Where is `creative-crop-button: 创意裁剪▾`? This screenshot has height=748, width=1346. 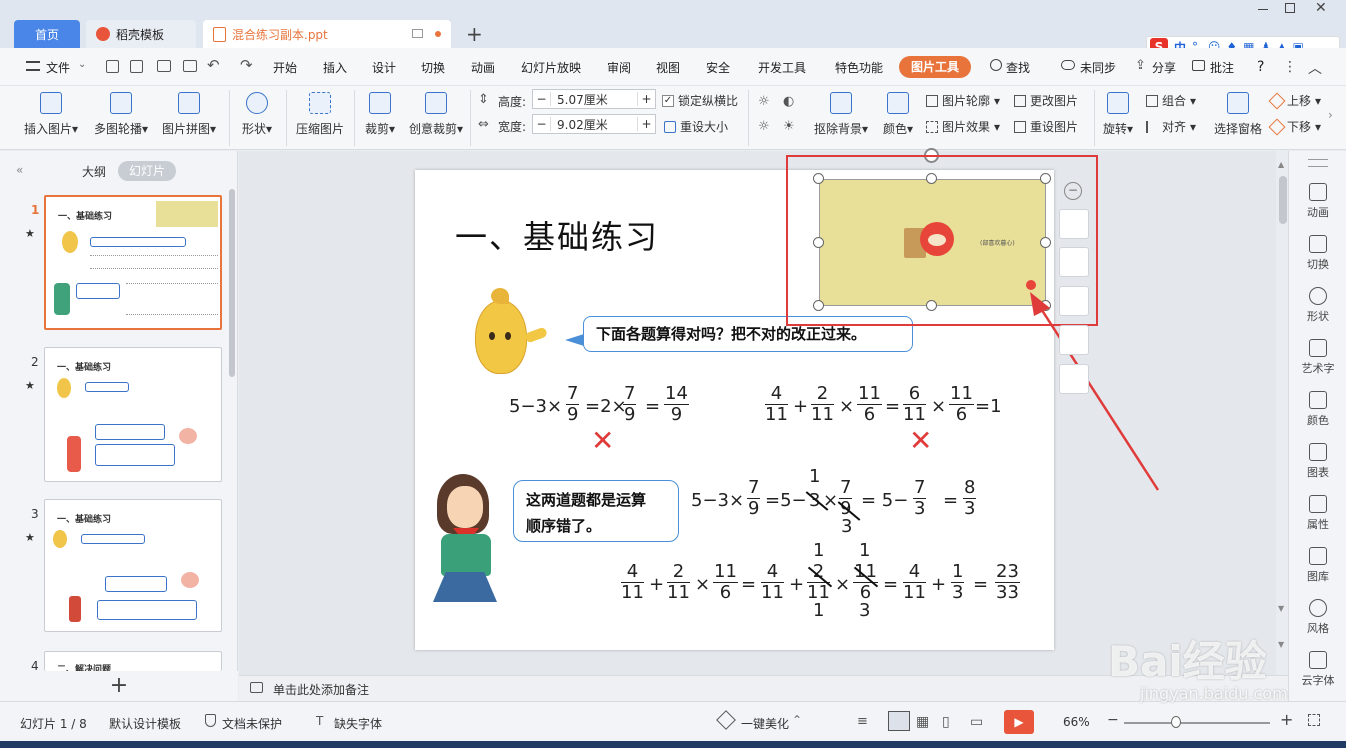 creative-crop-button: 创意裁剪▾ is located at coordinates (436, 114).